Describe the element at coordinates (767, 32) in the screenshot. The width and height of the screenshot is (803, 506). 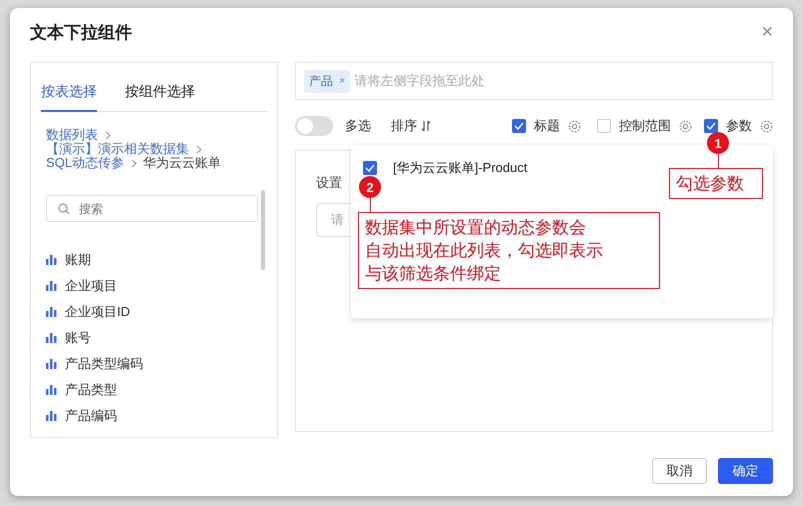
I see `close-button: ×` at that location.